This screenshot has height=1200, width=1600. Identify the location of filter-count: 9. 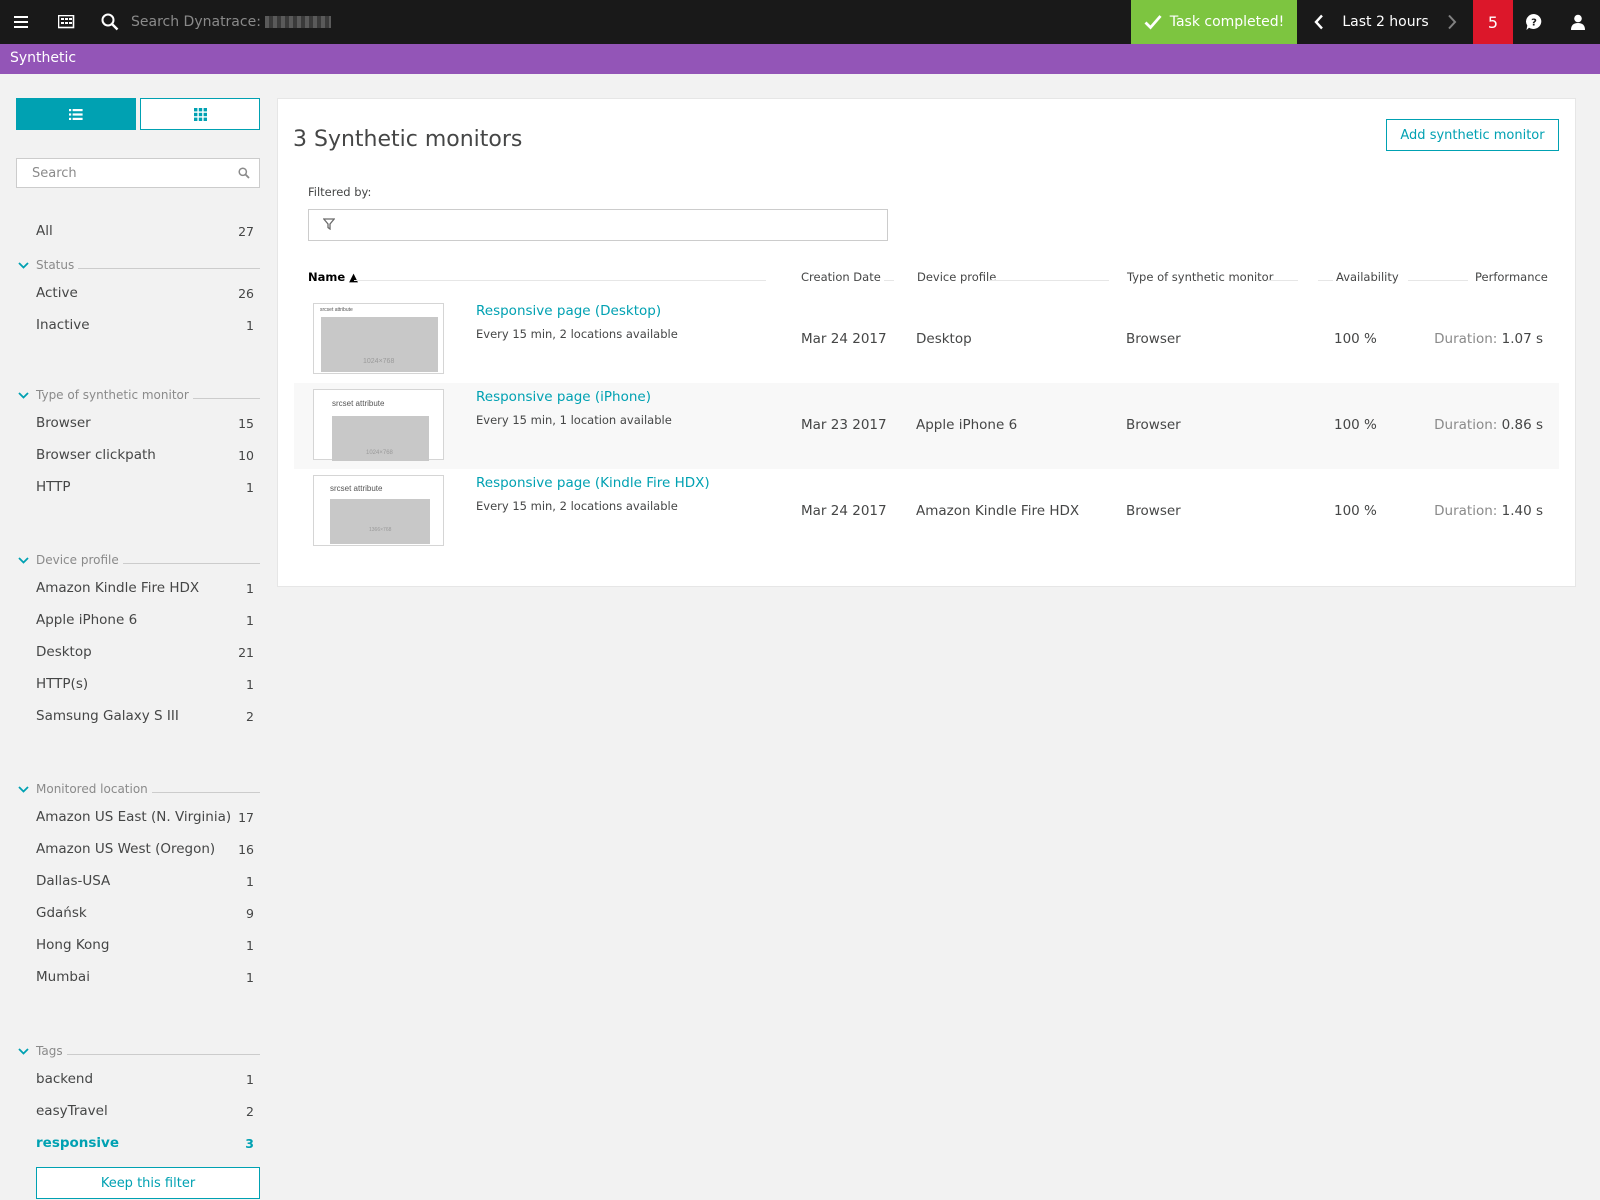
(250, 913).